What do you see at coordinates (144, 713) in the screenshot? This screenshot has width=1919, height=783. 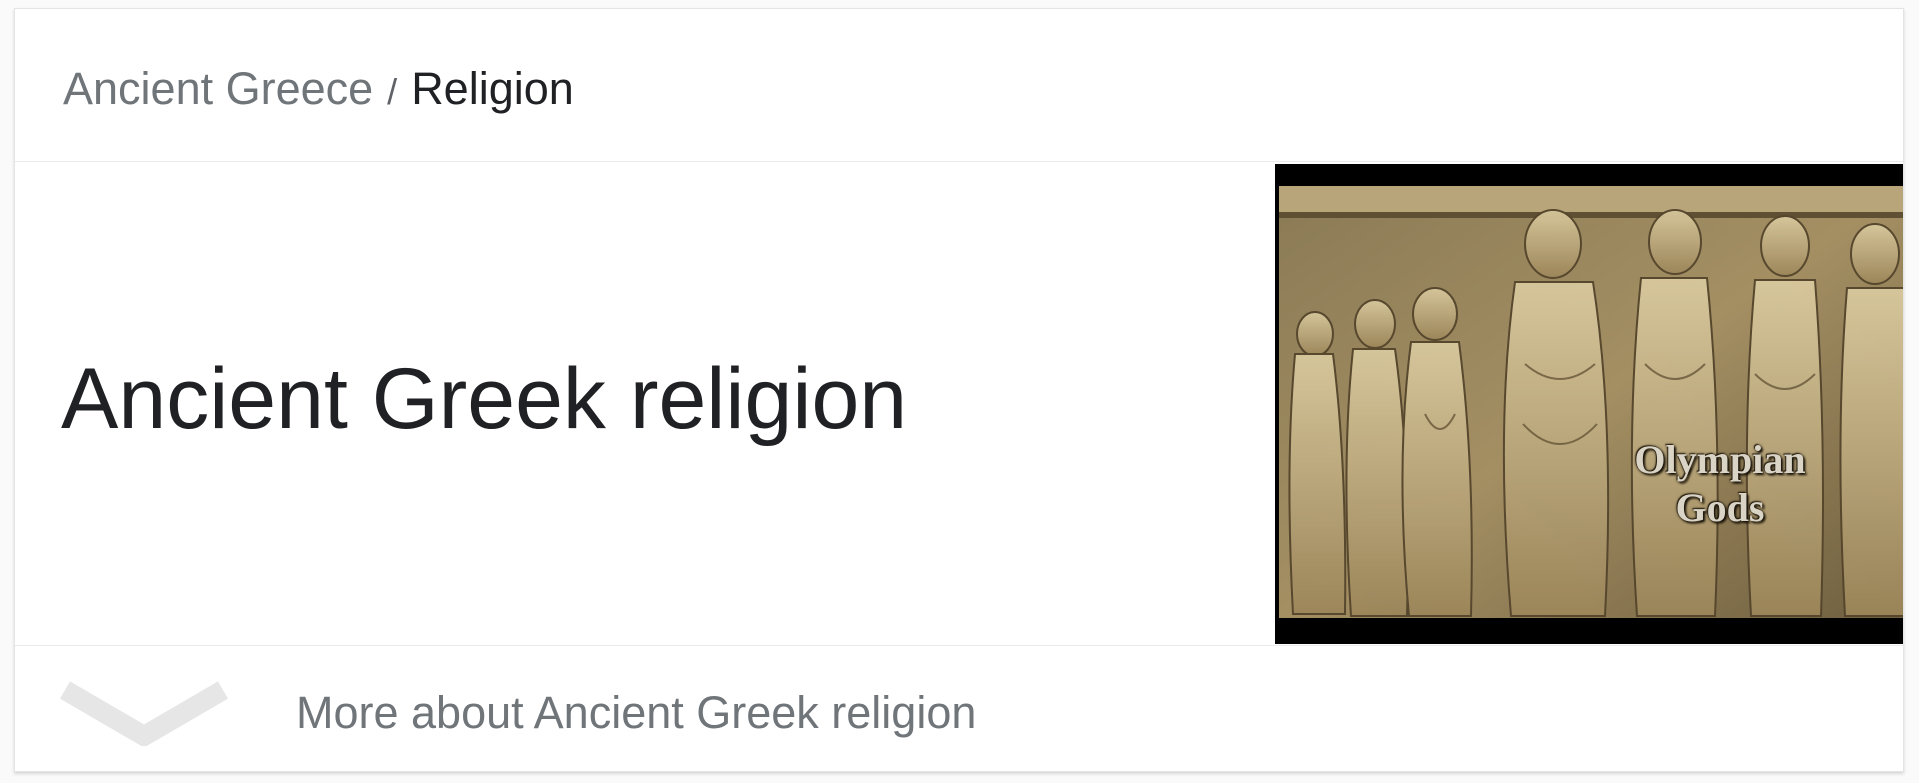 I see `chevron-down-icon` at bounding box center [144, 713].